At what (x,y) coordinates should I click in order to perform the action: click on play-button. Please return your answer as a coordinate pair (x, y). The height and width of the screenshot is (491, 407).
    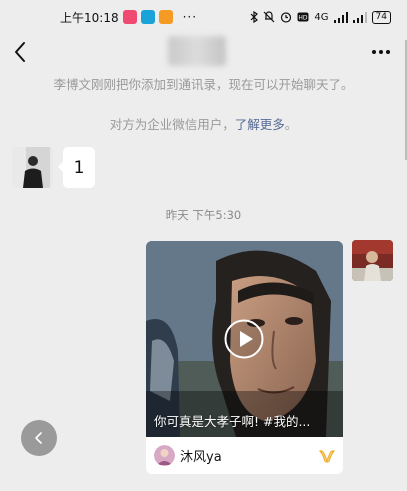
    Looking at the image, I should click on (244, 339).